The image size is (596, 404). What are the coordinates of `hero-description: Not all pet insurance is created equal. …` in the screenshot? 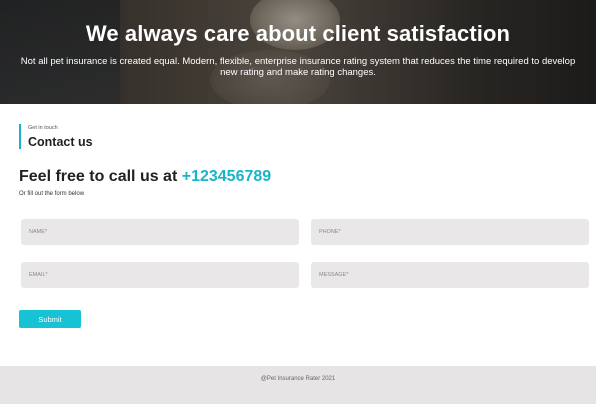 It's located at (298, 67).